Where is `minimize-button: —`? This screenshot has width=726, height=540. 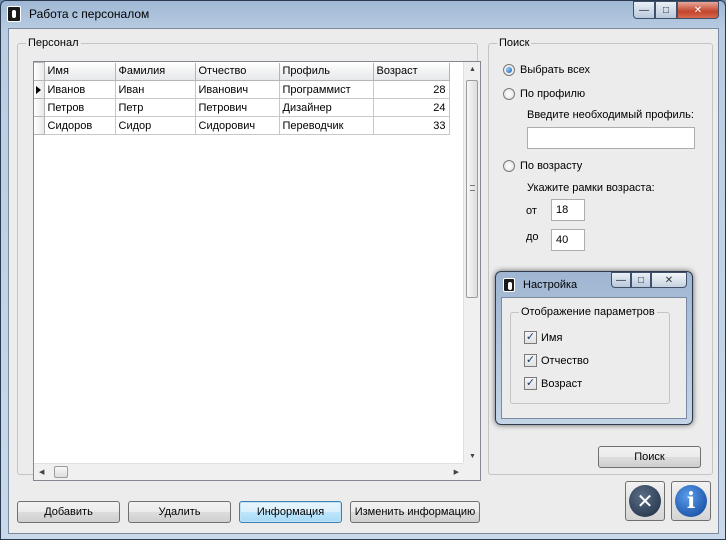 minimize-button: — is located at coordinates (644, 10).